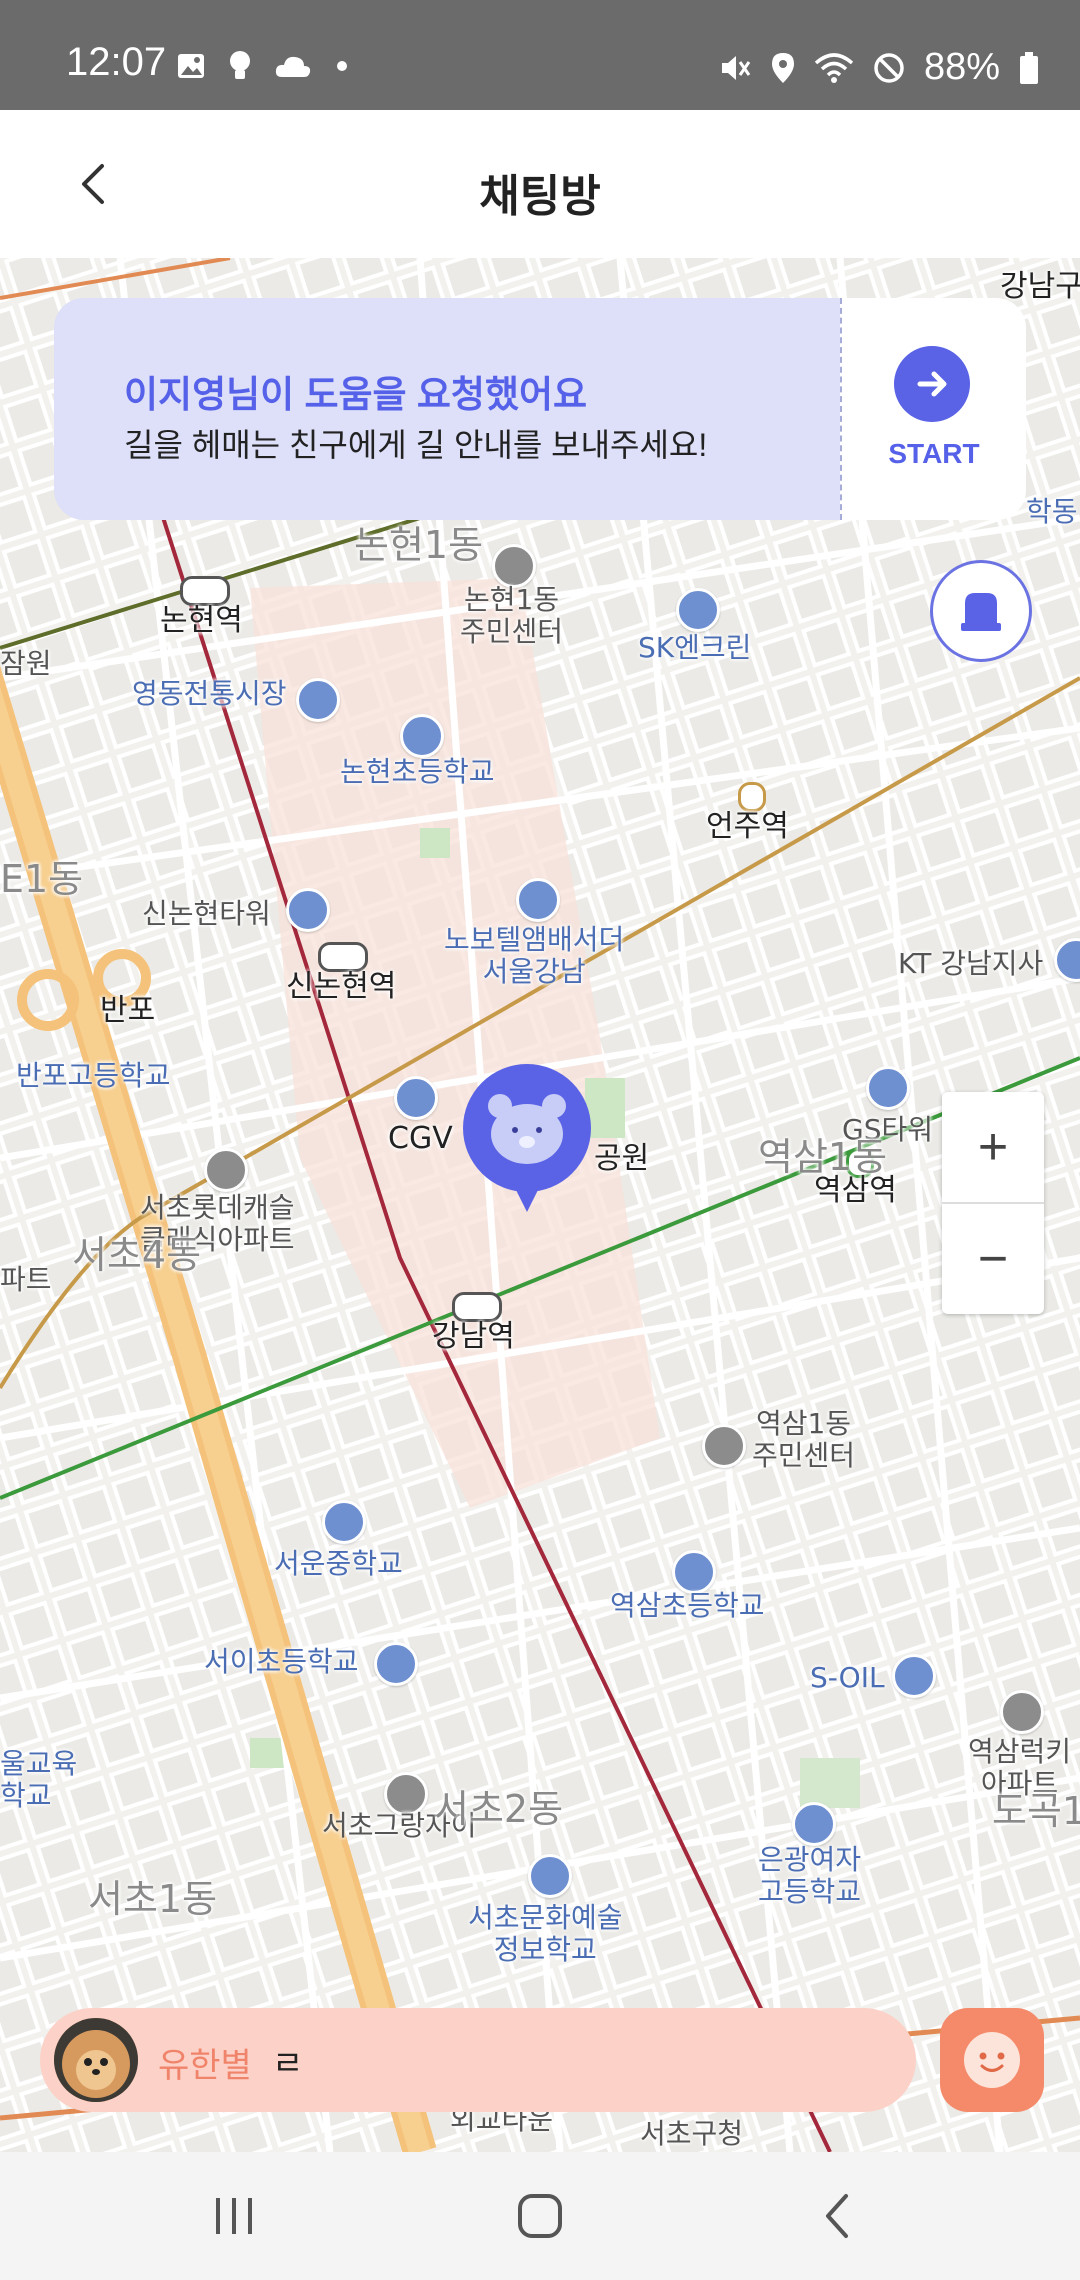  I want to click on map-label: E1동, so click(42, 879).